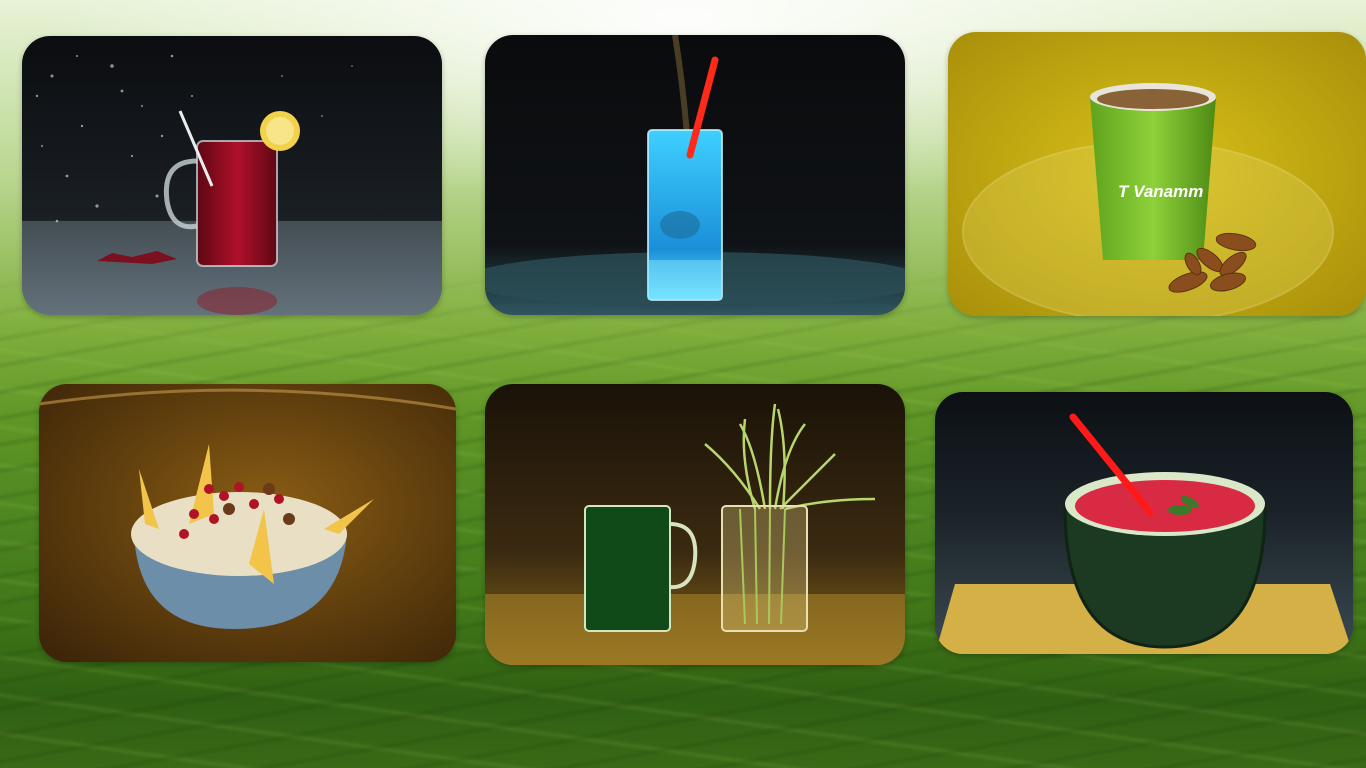 This screenshot has height=768, width=1366. I want to click on gallery-photo-wheatgrass, so click(695, 524).